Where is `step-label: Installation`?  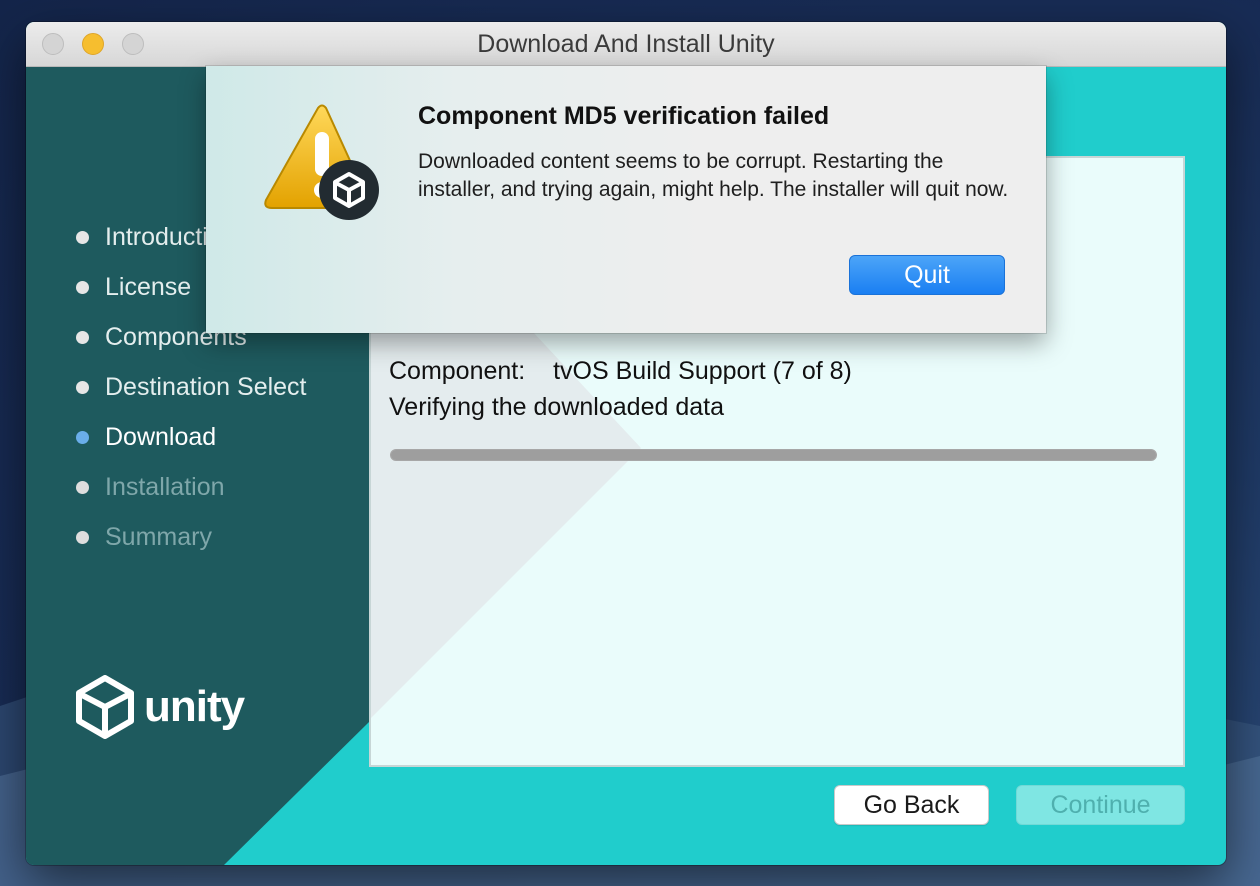
step-label: Installation is located at coordinates (165, 486).